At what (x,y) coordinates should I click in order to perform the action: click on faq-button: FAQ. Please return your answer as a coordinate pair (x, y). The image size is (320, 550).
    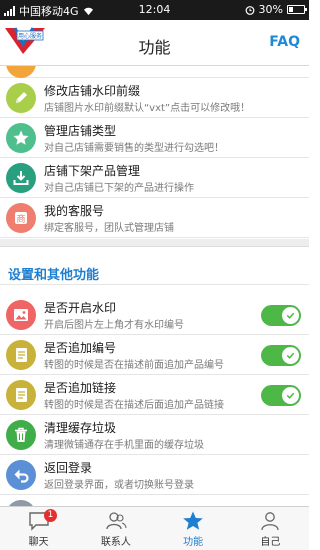
    Looking at the image, I should click on (284, 42).